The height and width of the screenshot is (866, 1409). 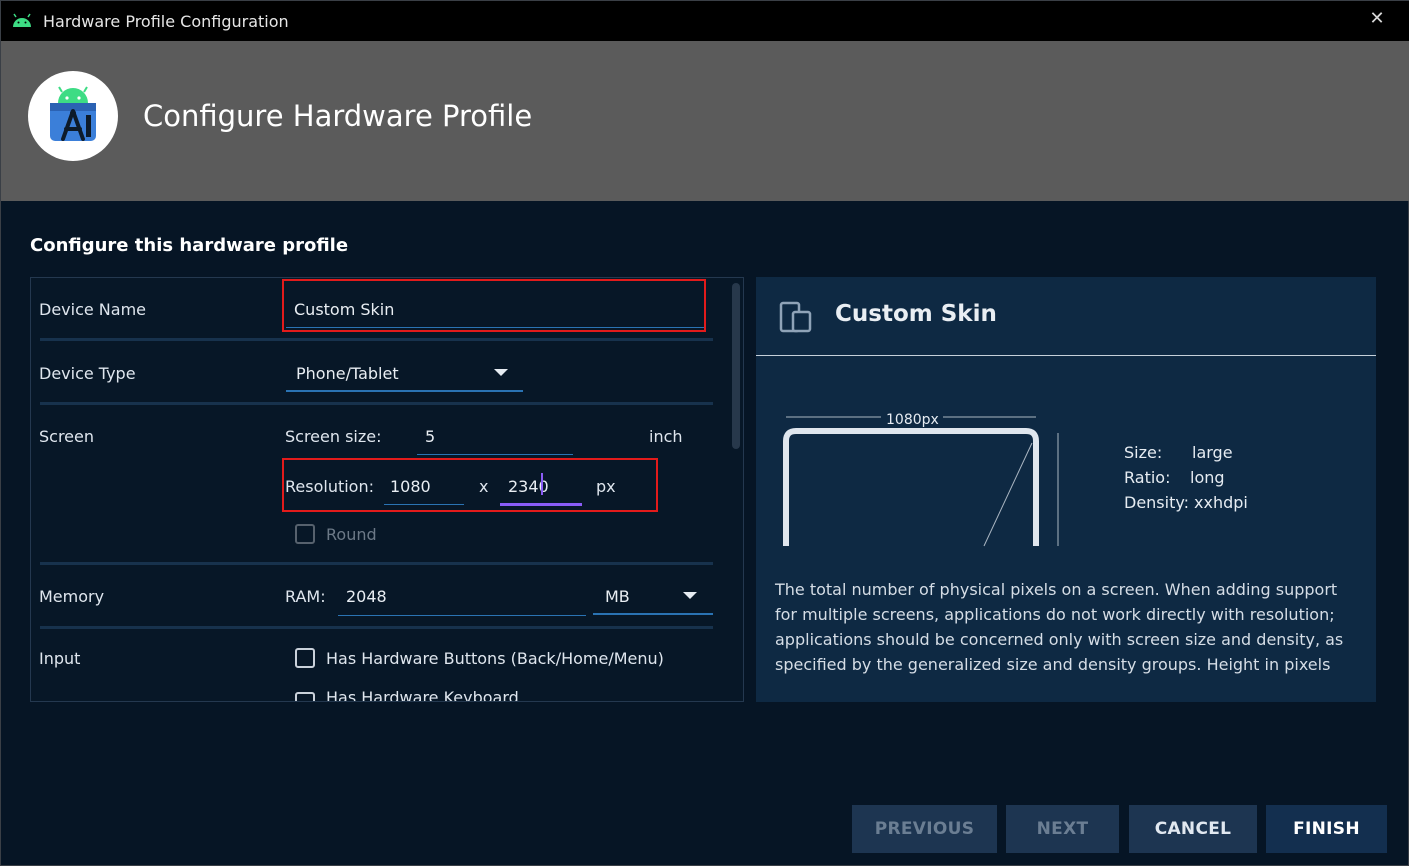 What do you see at coordinates (705, 21) in the screenshot?
I see `title-bar: Hardware Profile Configuration ✕` at bounding box center [705, 21].